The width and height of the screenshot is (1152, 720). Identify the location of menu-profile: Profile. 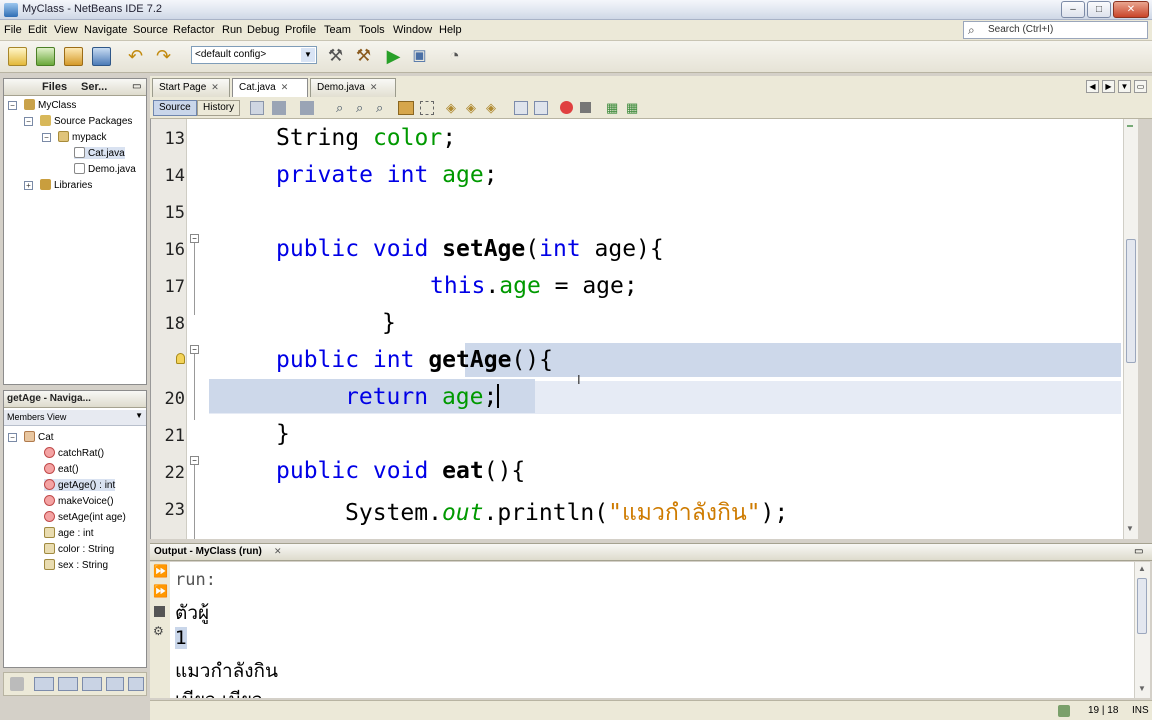
(300, 30).